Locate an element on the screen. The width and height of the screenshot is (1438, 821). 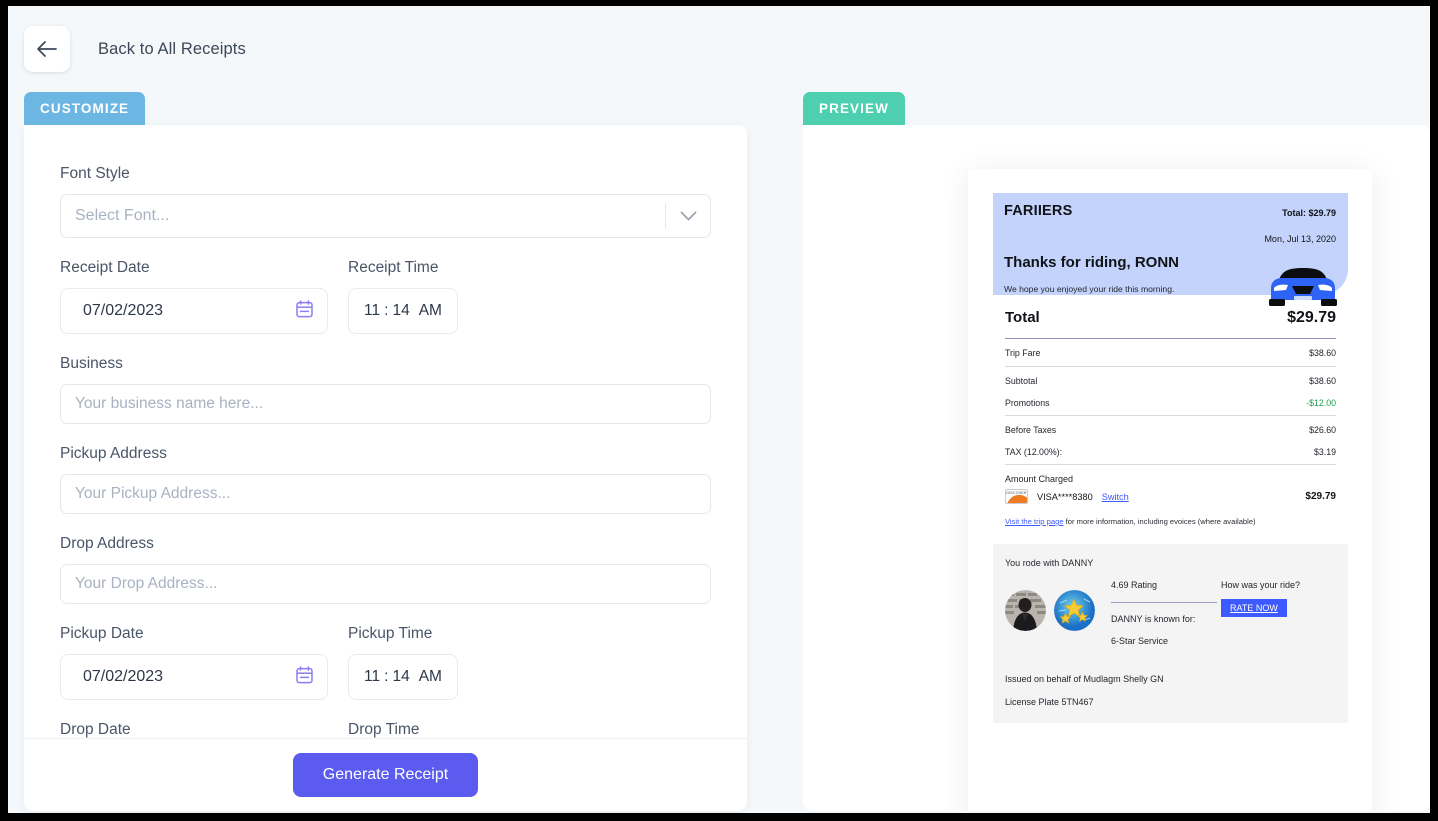
drop-time-label: Drop Time is located at coordinates (384, 729).